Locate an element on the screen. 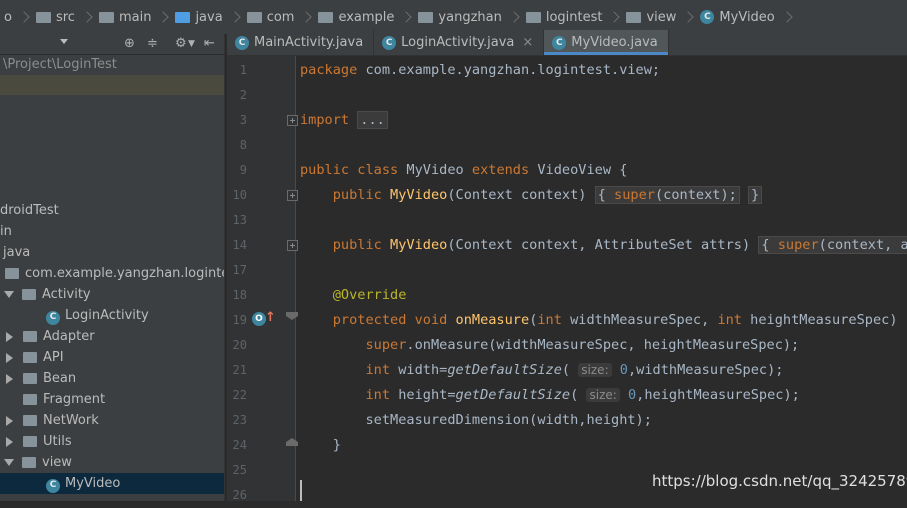  breadcrumb-item-src: src is located at coordinates (63, 17).